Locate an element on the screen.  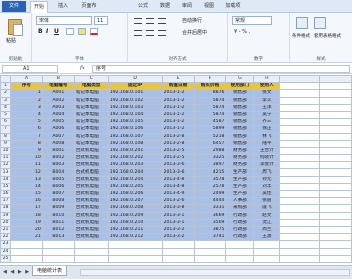
conditional-format-label: 条件格式 is located at coordinates (301, 36).